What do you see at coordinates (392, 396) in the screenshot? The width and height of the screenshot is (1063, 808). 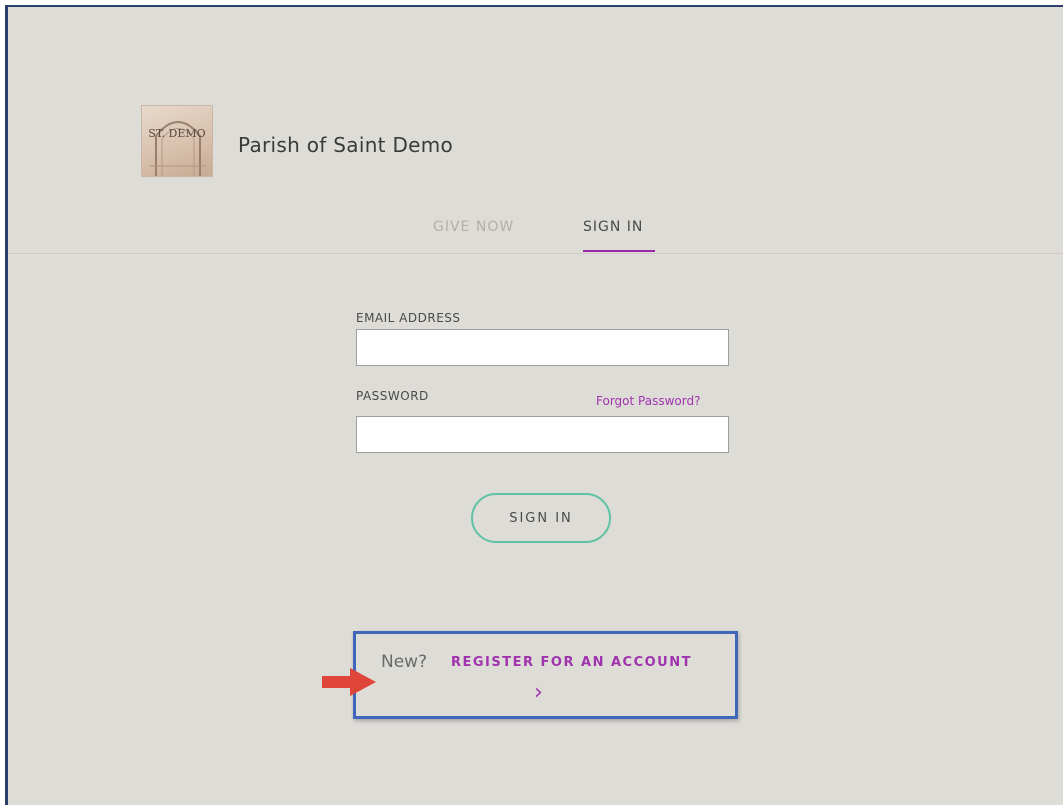 I see `password-label: PASSWORD` at bounding box center [392, 396].